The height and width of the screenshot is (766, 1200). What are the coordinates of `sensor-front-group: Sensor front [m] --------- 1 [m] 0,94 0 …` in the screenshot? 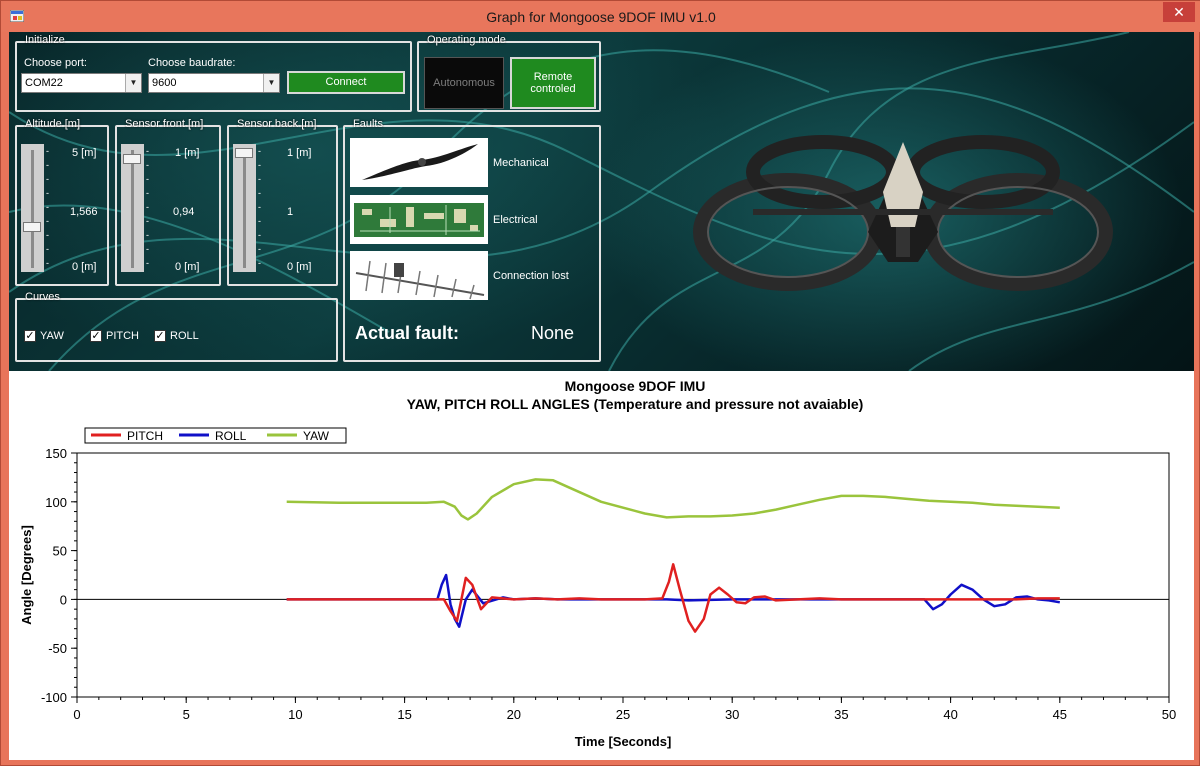 It's located at (168, 202).